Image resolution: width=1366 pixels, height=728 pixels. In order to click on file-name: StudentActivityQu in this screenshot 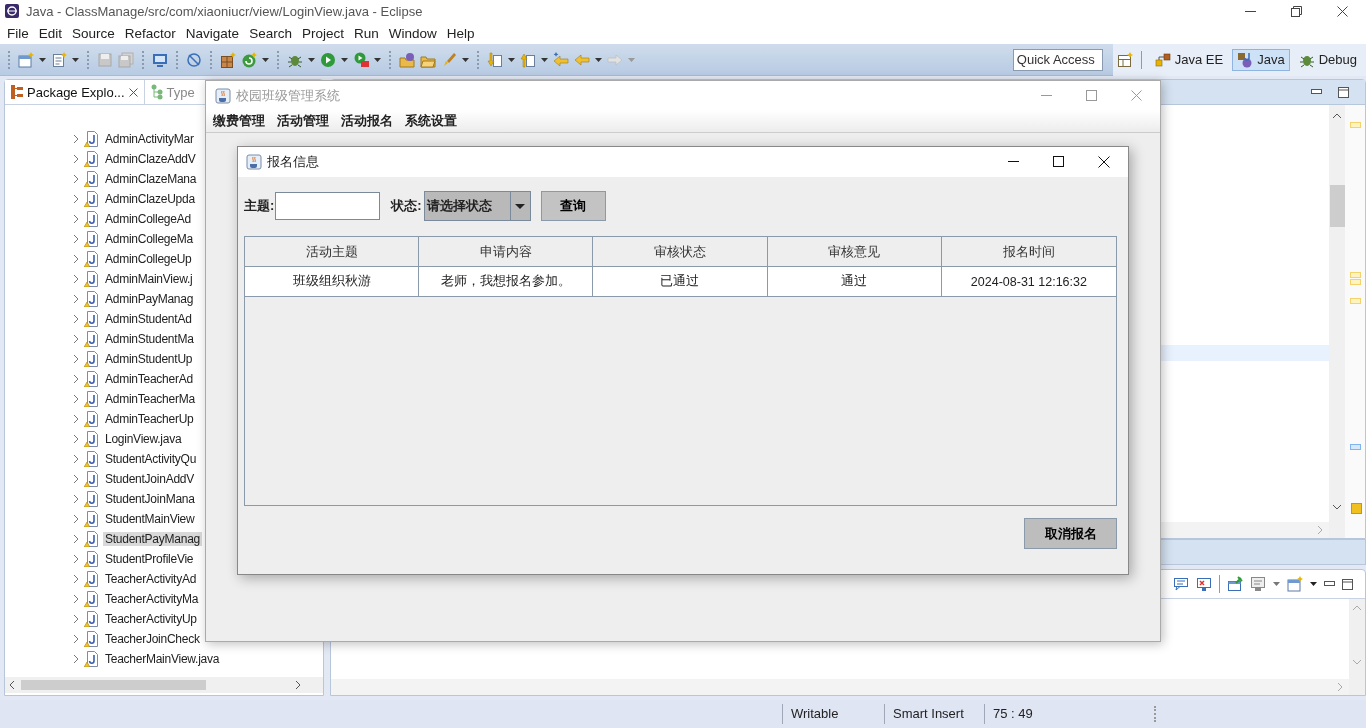, I will do `click(151, 459)`.